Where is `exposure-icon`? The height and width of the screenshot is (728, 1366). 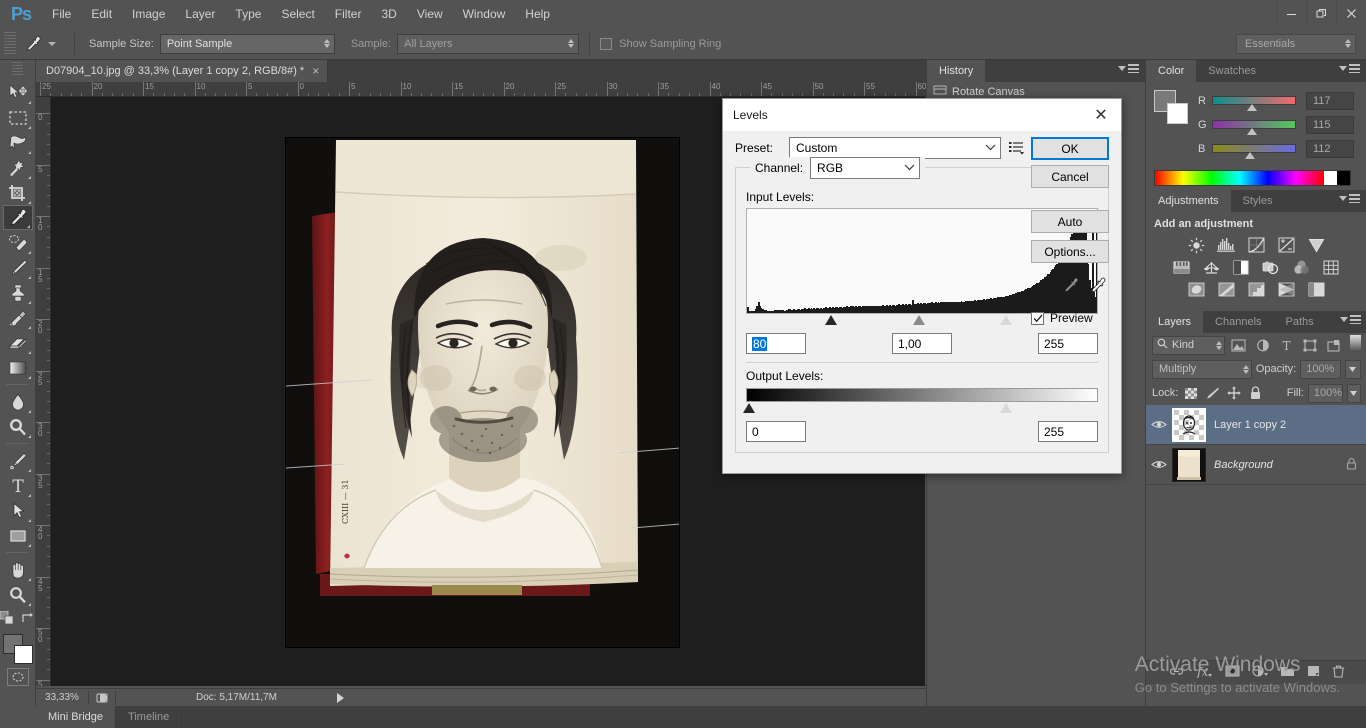 exposure-icon is located at coordinates (1286, 245).